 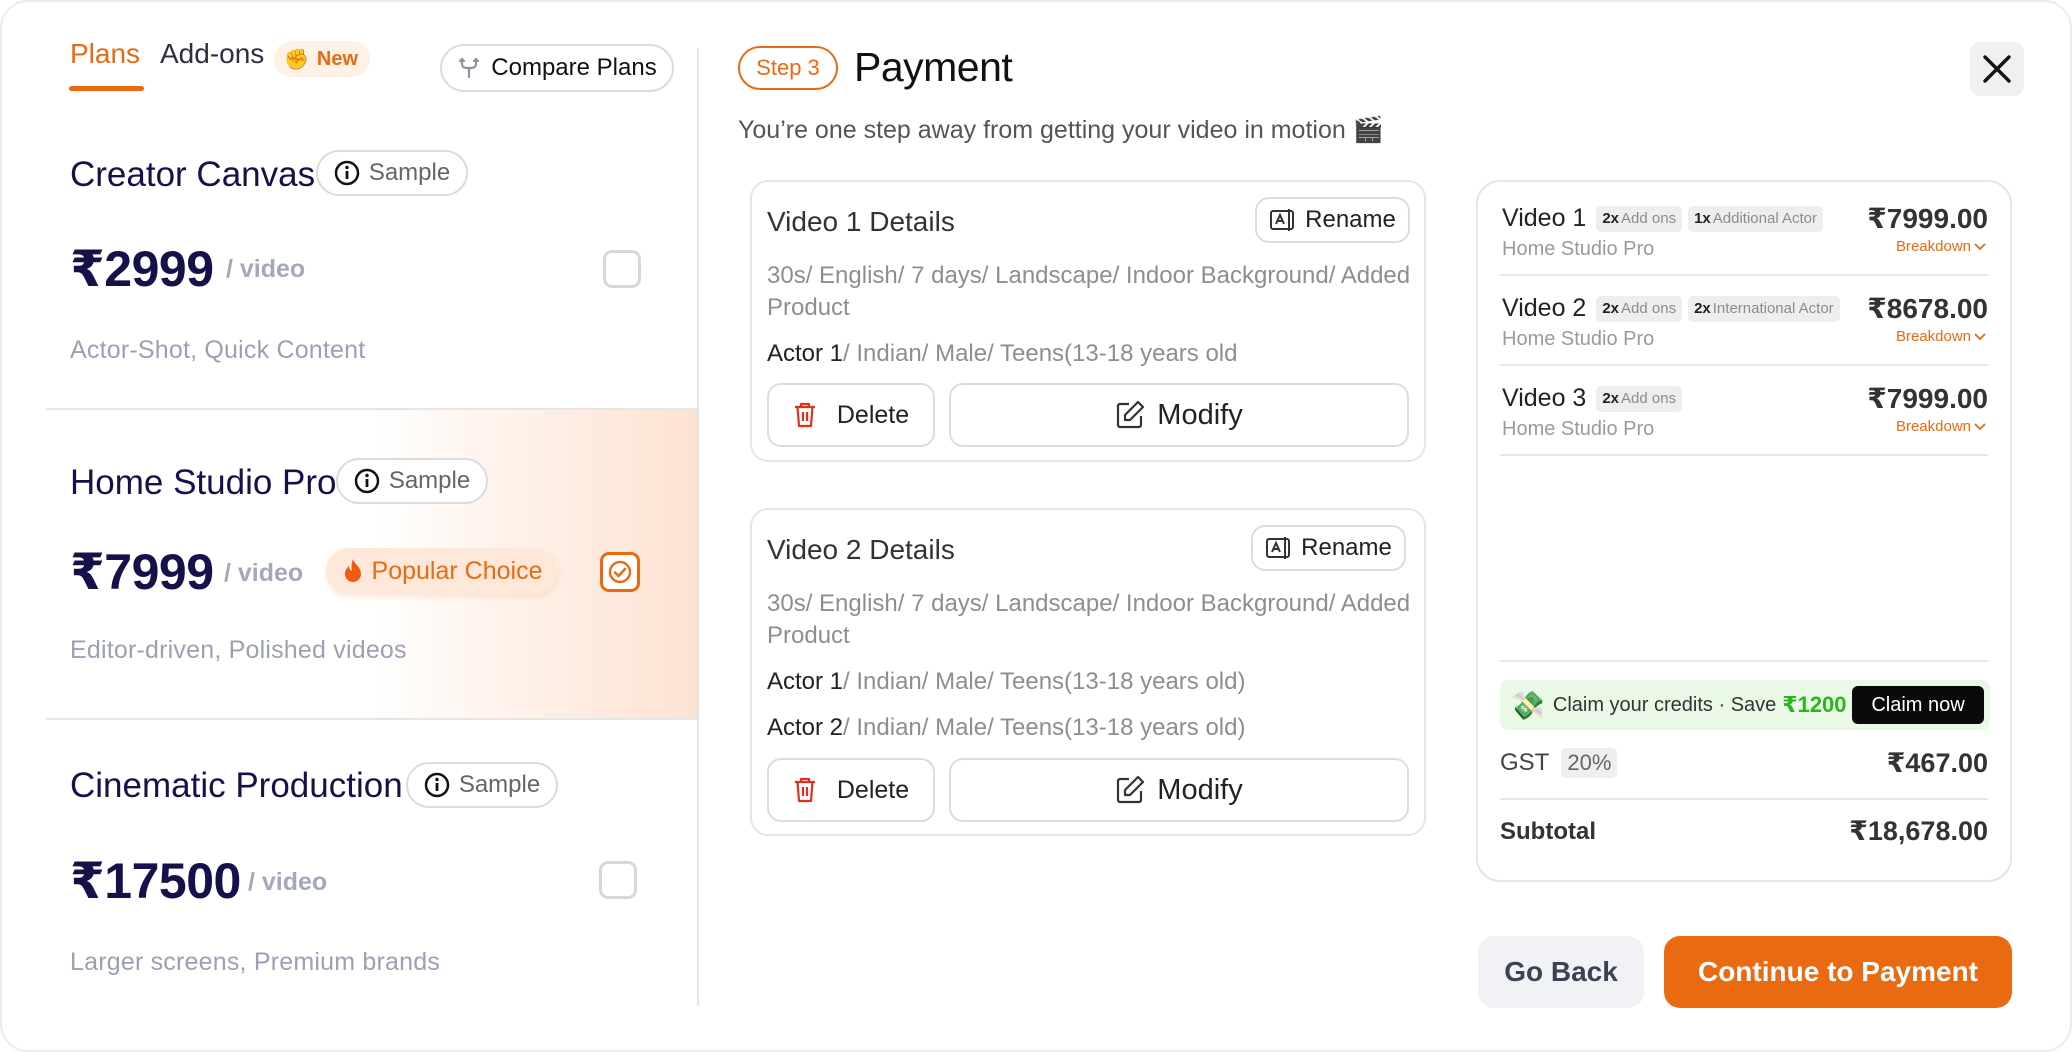 What do you see at coordinates (1702, 218) in the screenshot?
I see `chip-count: 1x` at bounding box center [1702, 218].